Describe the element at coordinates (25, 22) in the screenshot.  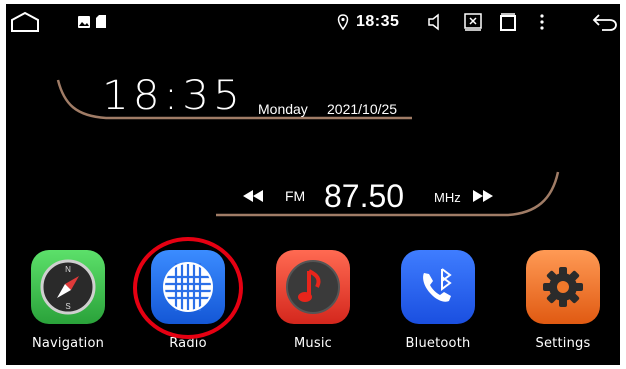
I see `home-icon` at that location.